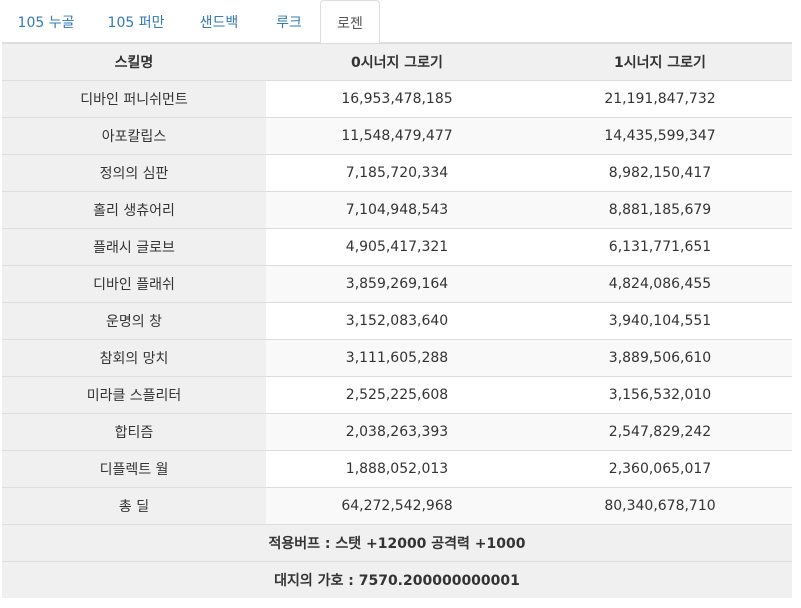 The image size is (801, 608). I want to click on tab-bar: 105 누골 105 퍼만 샌드백 루크 로젠, so click(397, 22).